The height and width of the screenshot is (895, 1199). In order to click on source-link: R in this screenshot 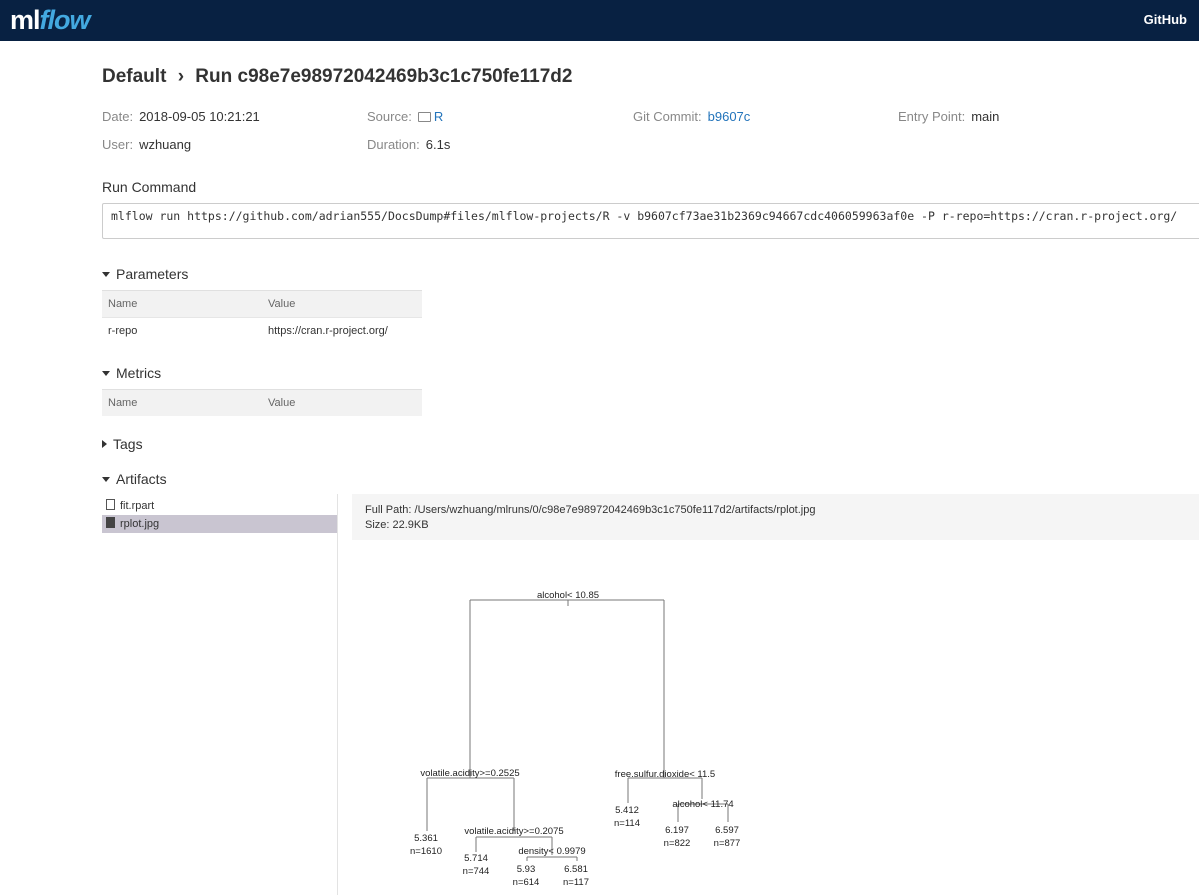, I will do `click(438, 116)`.